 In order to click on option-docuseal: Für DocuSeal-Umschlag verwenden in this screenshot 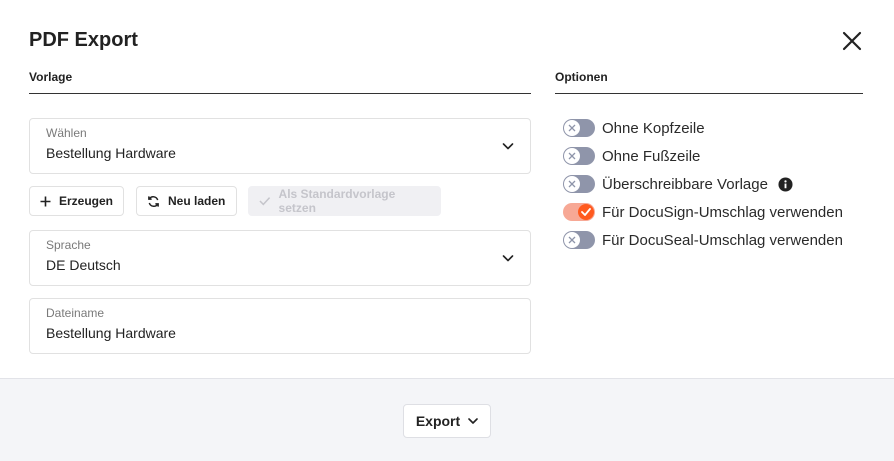, I will do `click(703, 240)`.